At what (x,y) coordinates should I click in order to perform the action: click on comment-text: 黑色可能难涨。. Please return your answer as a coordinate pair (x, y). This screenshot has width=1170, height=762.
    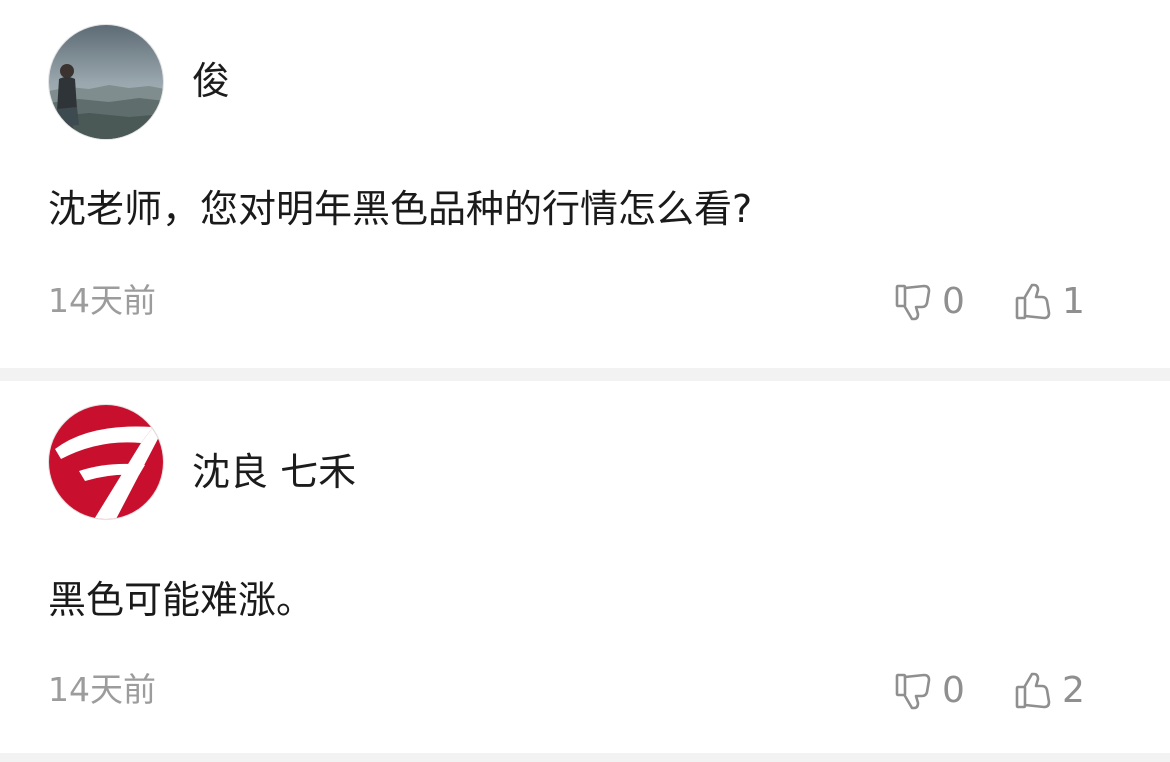
    Looking at the image, I should click on (181, 600).